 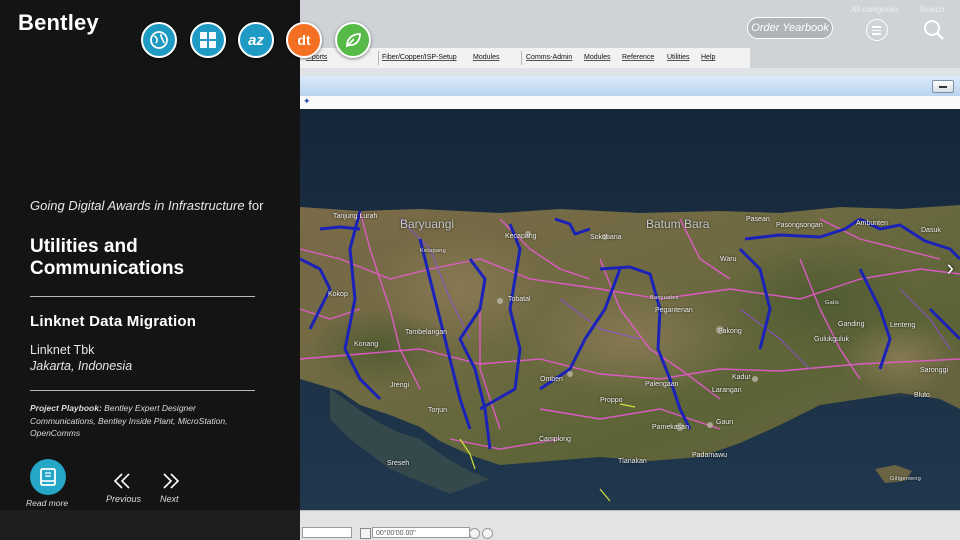 I want to click on place-label: Banyuates, so click(x=664, y=298).